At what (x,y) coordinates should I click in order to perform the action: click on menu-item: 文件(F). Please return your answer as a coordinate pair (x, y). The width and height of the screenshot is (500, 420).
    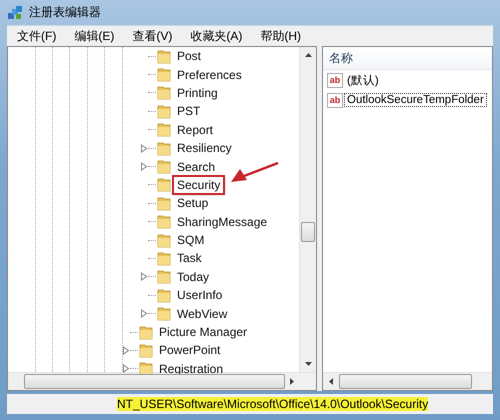
    Looking at the image, I should click on (36, 36).